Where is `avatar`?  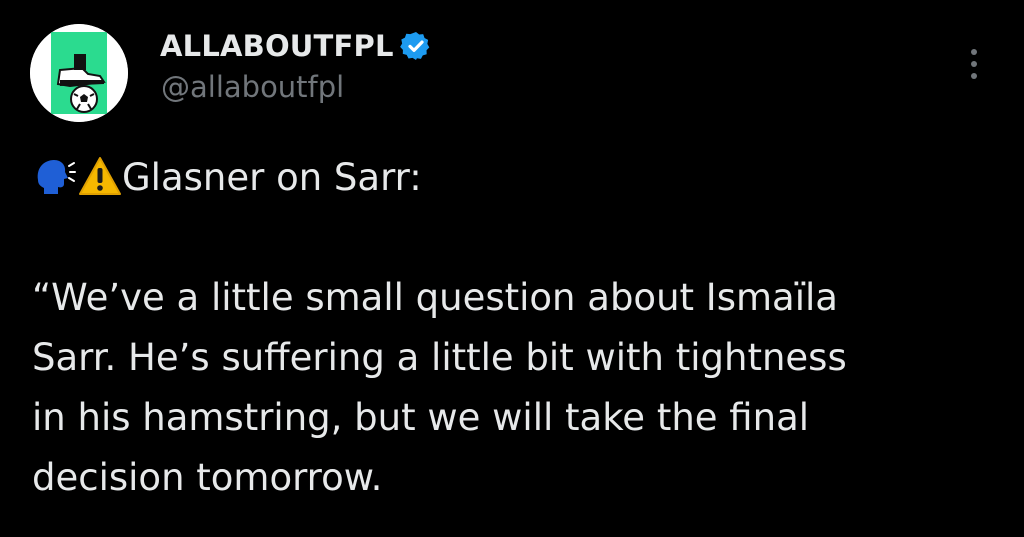
avatar is located at coordinates (79, 73).